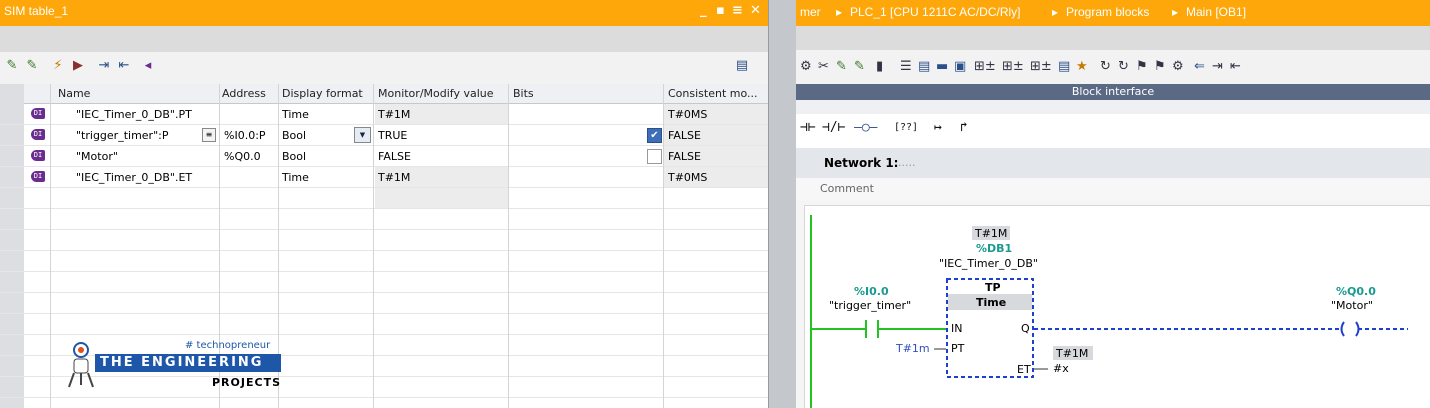 The width and height of the screenshot is (1430, 408). Describe the element at coordinates (737, 10) in the screenshot. I see `maximize-icon: ≡` at that location.